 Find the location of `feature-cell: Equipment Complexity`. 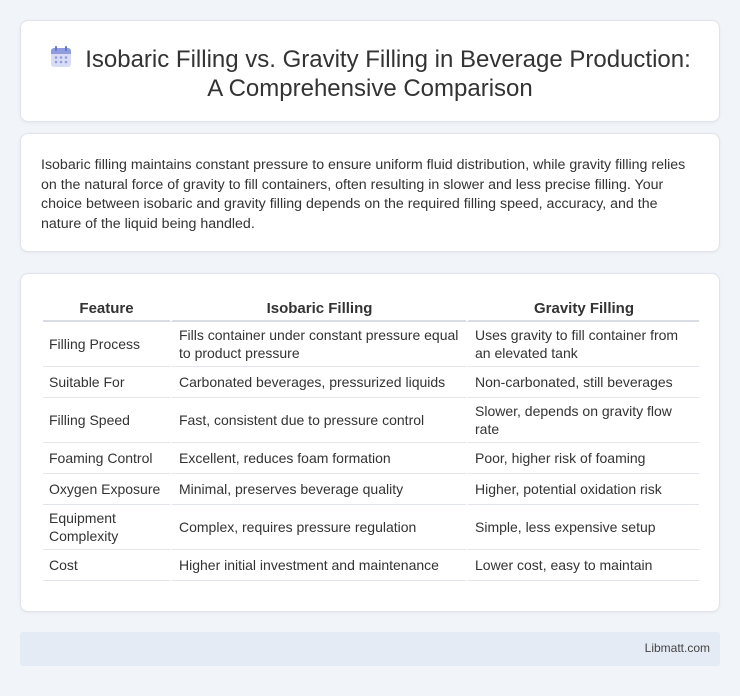

feature-cell: Equipment Complexity is located at coordinates (106, 527).